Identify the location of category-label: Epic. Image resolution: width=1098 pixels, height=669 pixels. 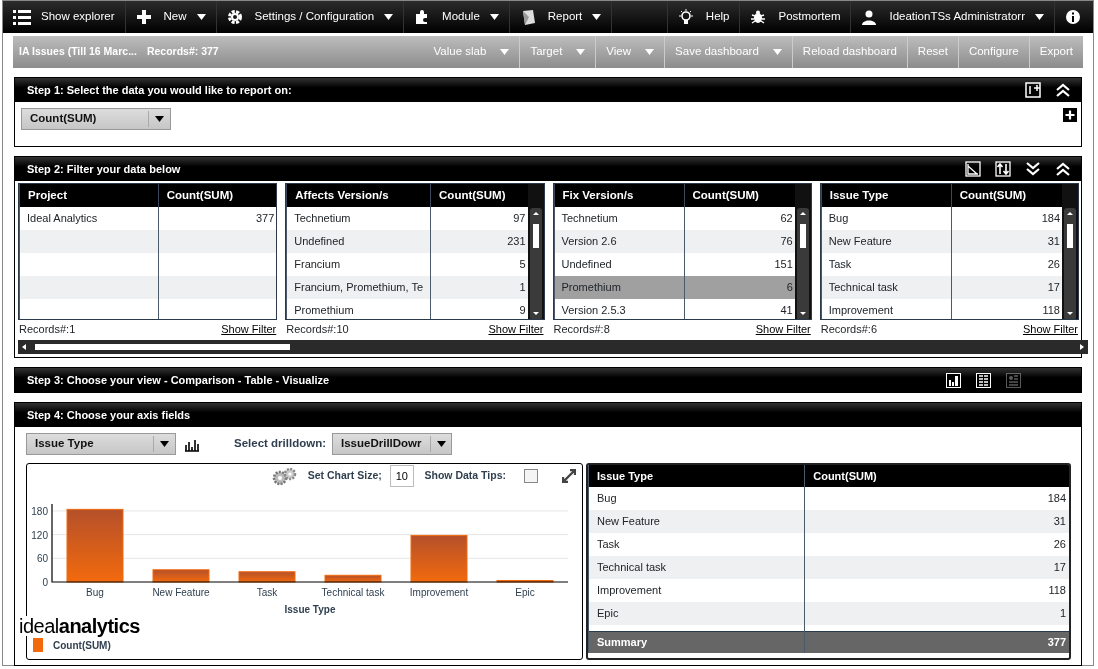
(525, 592).